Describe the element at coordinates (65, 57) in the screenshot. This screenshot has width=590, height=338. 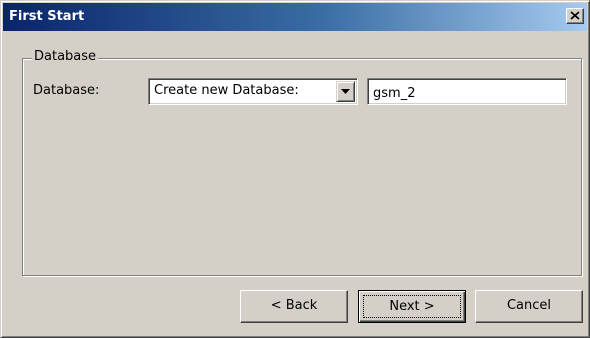
I see `groupbox-legend: Database` at that location.